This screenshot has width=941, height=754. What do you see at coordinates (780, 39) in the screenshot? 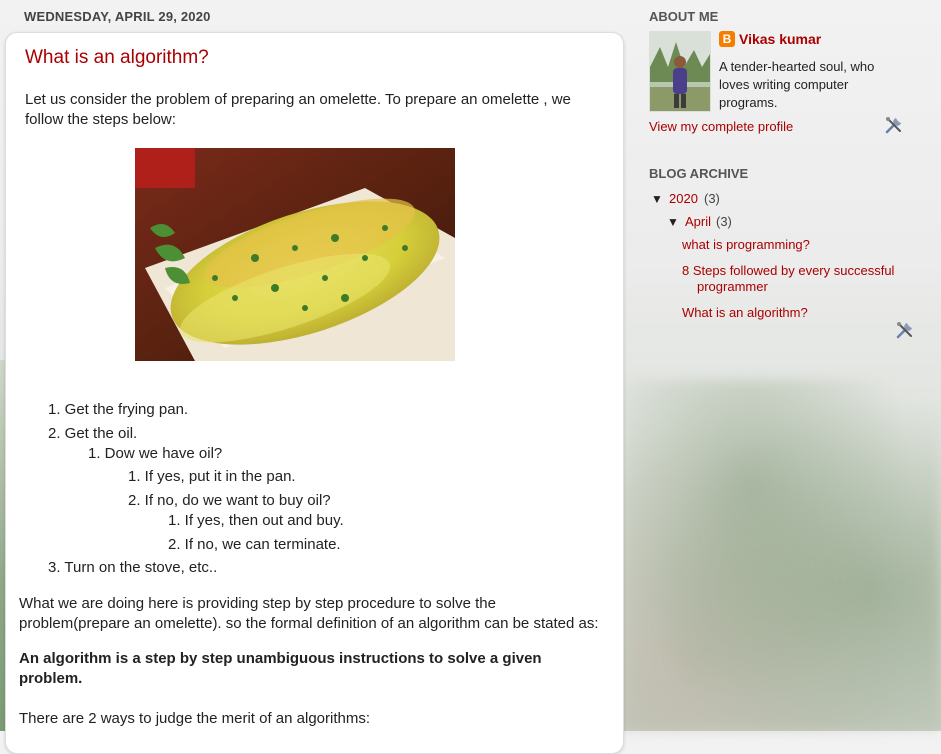
I see `profile-name: Vikas kumar` at bounding box center [780, 39].